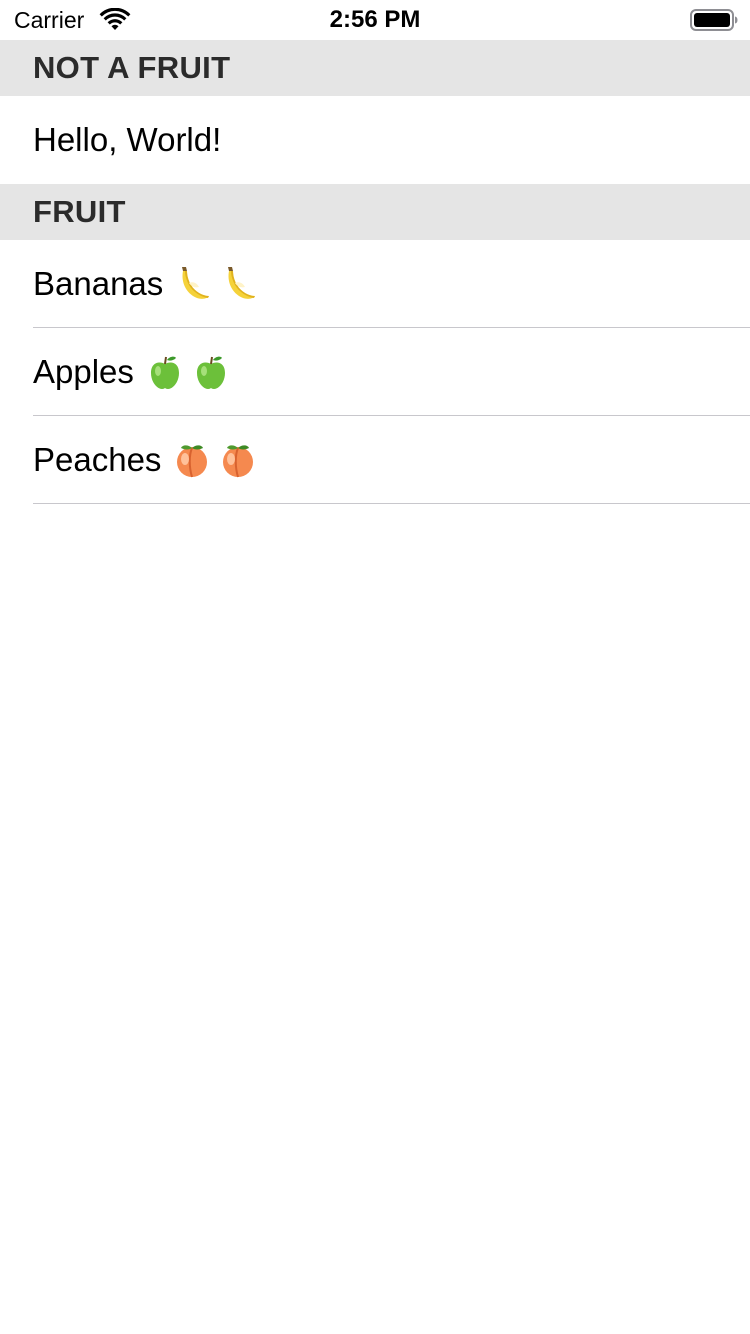 The width and height of the screenshot is (750, 1334). What do you see at coordinates (98, 283) in the screenshot?
I see `list-item-label: Bananas` at bounding box center [98, 283].